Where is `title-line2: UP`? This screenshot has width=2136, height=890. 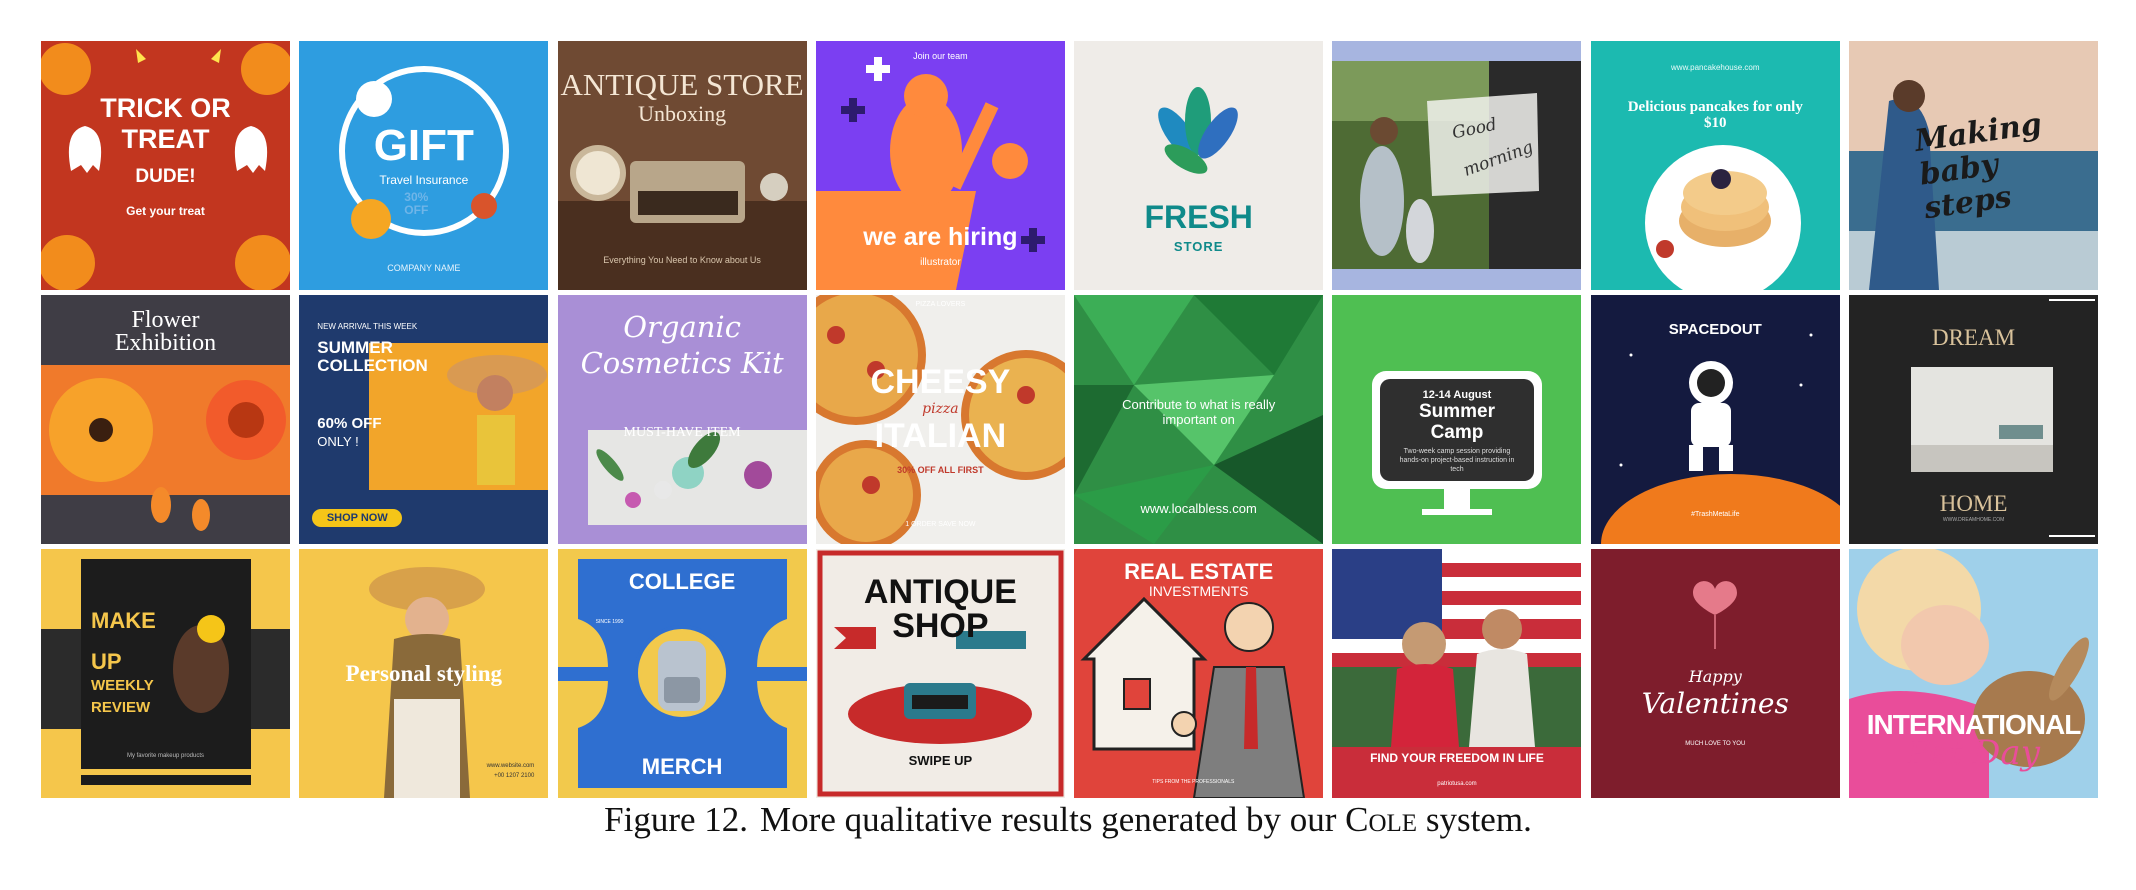
title-line2: UP is located at coordinates (106, 661).